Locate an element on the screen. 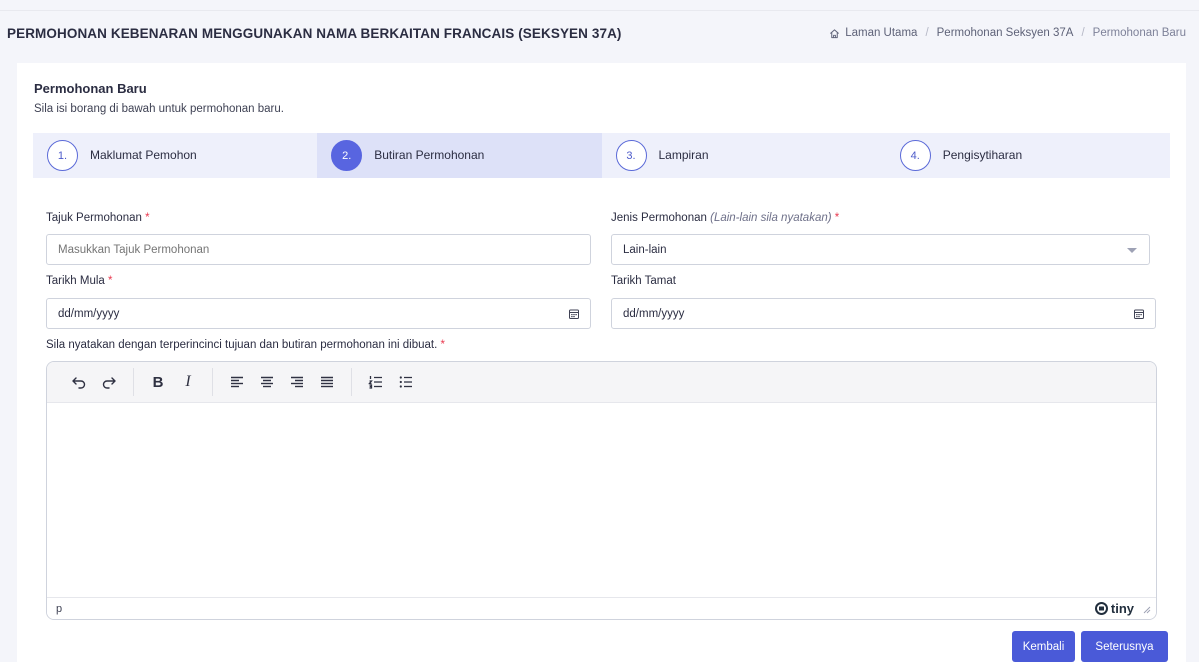  align-left-icon is located at coordinates (237, 382).